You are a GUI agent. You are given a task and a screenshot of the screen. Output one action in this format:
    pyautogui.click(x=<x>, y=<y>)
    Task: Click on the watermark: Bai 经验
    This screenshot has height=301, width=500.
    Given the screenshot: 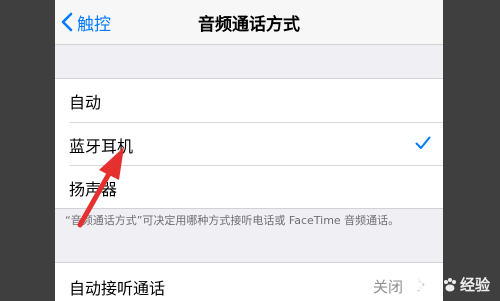 What is the action you would take?
    pyautogui.click(x=451, y=284)
    